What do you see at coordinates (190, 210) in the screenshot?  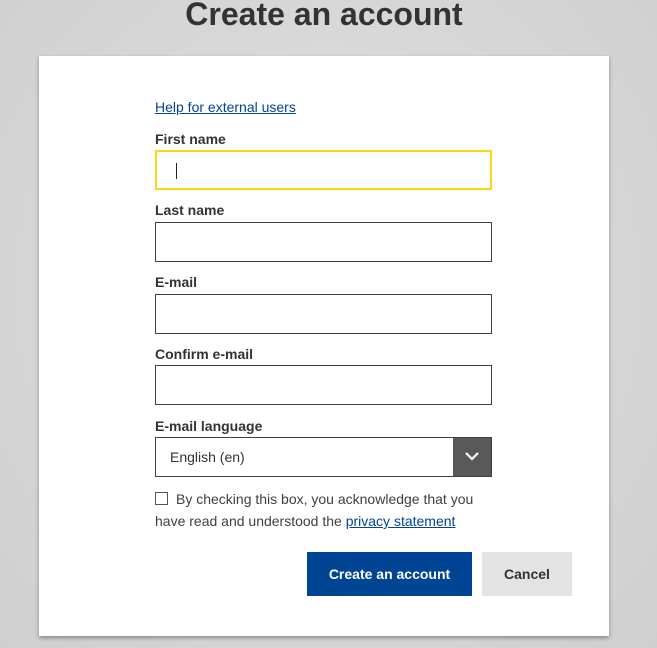 I see `last-name-label: Last name` at bounding box center [190, 210].